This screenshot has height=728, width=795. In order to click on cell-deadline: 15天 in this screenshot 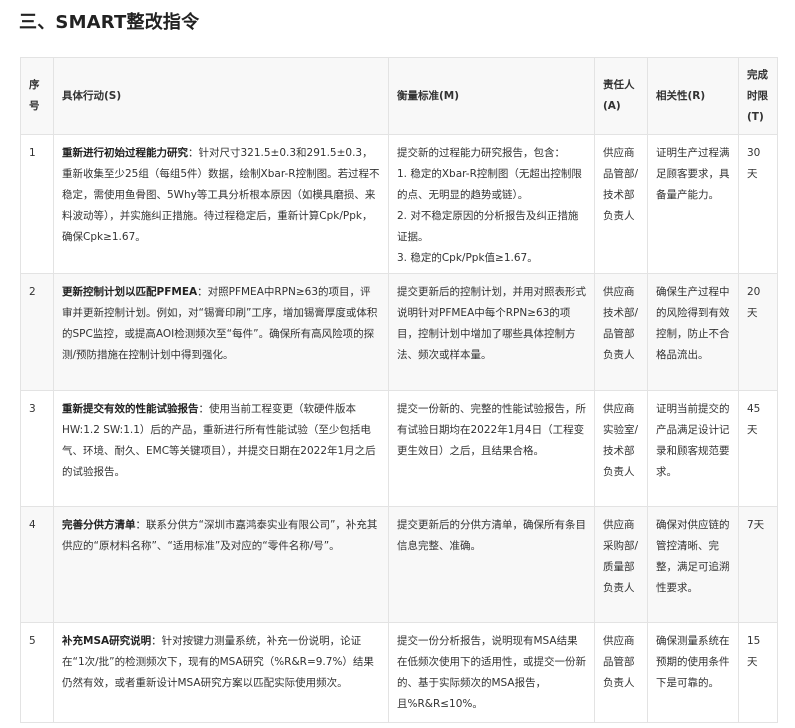, I will do `click(758, 672)`.